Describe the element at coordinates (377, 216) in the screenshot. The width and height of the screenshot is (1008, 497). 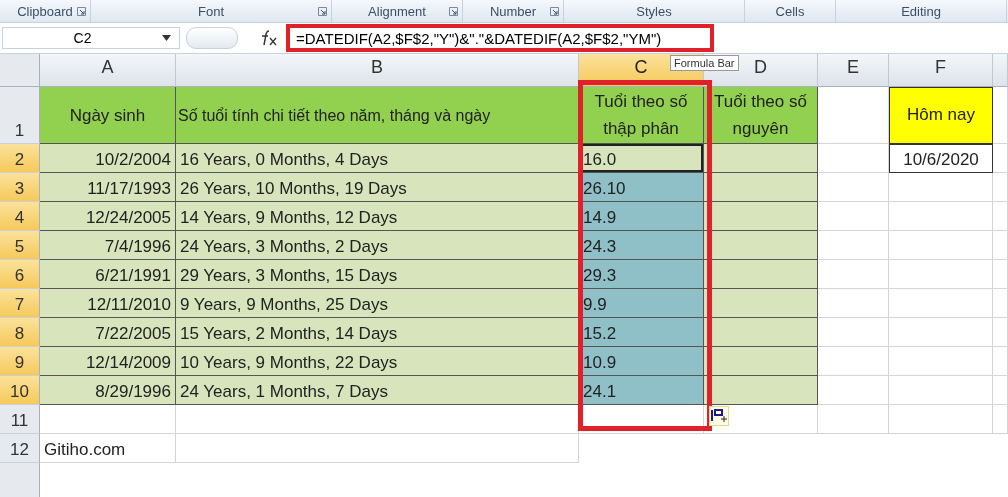
I see `age-detail-cell: 14 Years, 9 Months, 12 Days` at that location.